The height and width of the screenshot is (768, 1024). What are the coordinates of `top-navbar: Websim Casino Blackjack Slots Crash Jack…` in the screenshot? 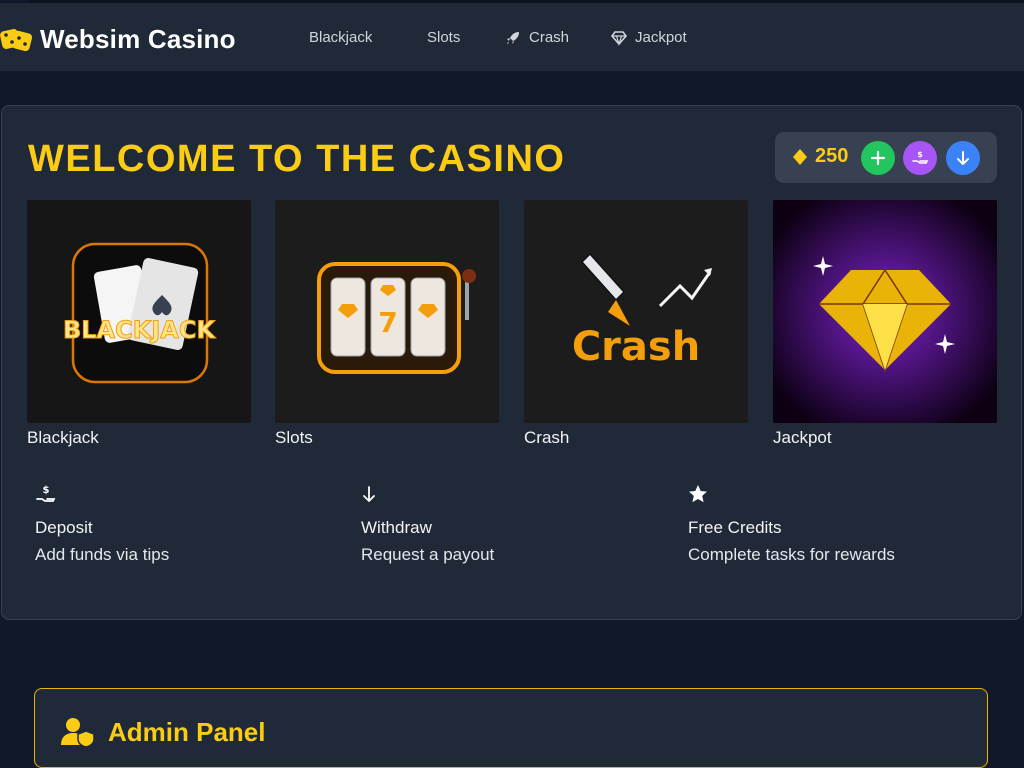 It's located at (512, 35).